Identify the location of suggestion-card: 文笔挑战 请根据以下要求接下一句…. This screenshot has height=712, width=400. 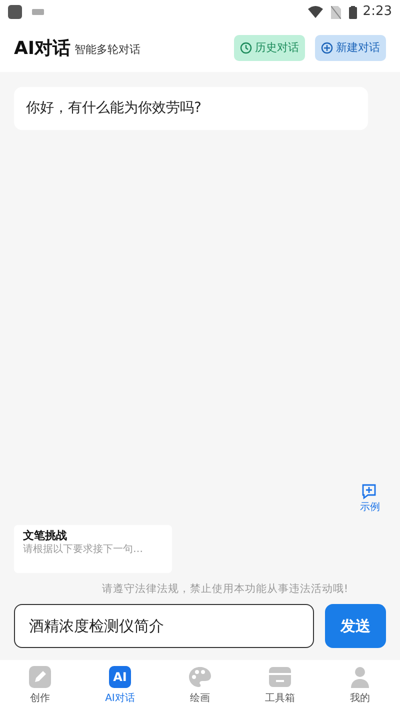
(93, 549).